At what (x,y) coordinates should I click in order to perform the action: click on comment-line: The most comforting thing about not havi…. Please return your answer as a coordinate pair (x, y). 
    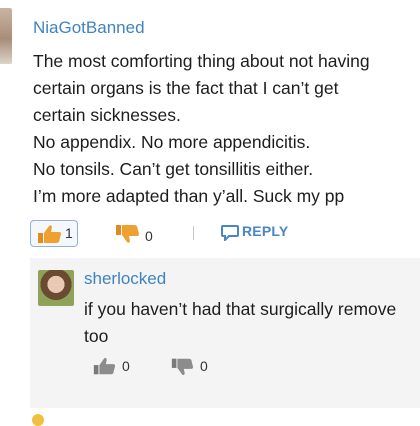
    Looking at the image, I should click on (201, 61).